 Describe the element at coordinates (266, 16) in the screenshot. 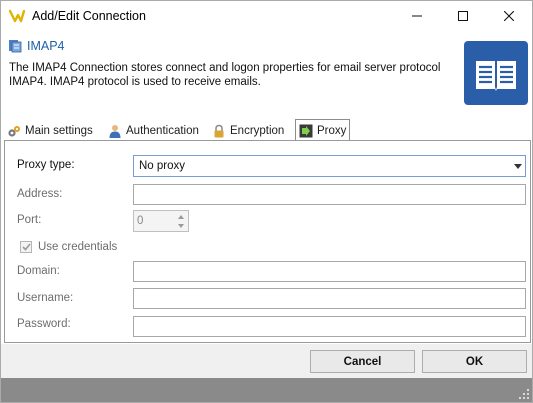

I see `title-bar: Add/Edit Connection` at that location.